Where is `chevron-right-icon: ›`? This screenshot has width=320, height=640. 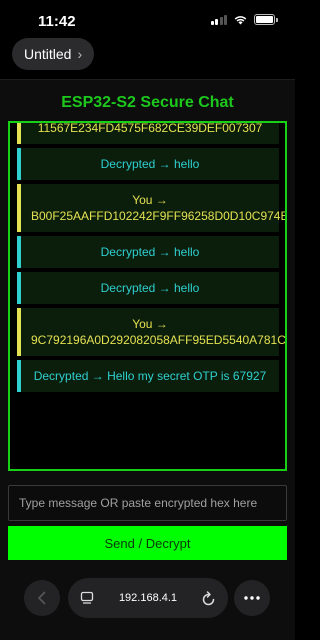
chevron-right-icon: › is located at coordinates (80, 54).